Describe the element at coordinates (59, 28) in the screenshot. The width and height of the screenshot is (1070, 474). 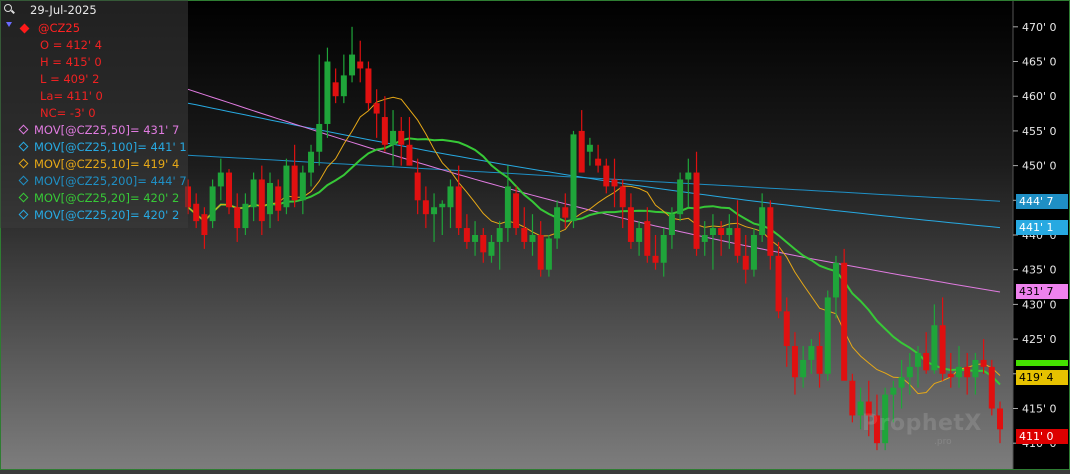
I see `symbol-label: @CZ25` at that location.